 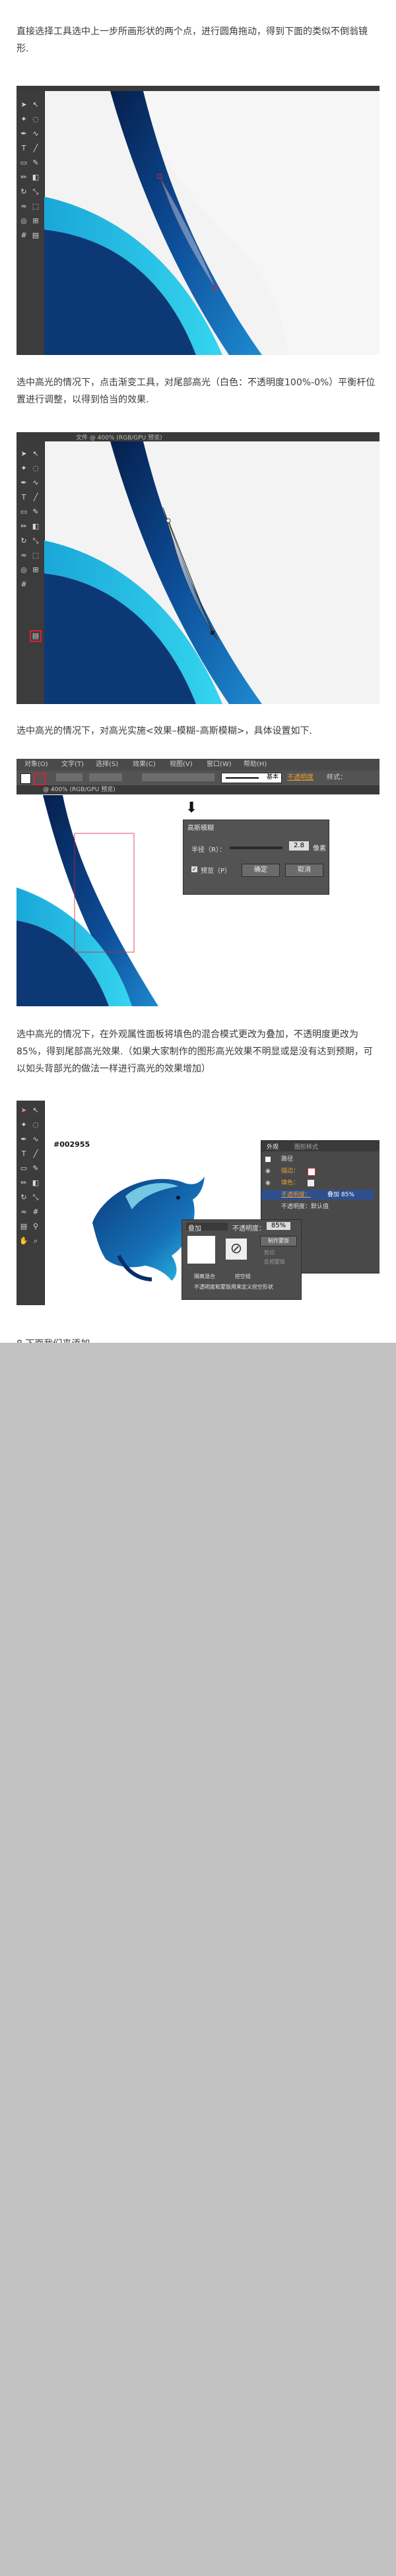 I want to click on make-mask-button: 制作蒙版, so click(x=278, y=1241).